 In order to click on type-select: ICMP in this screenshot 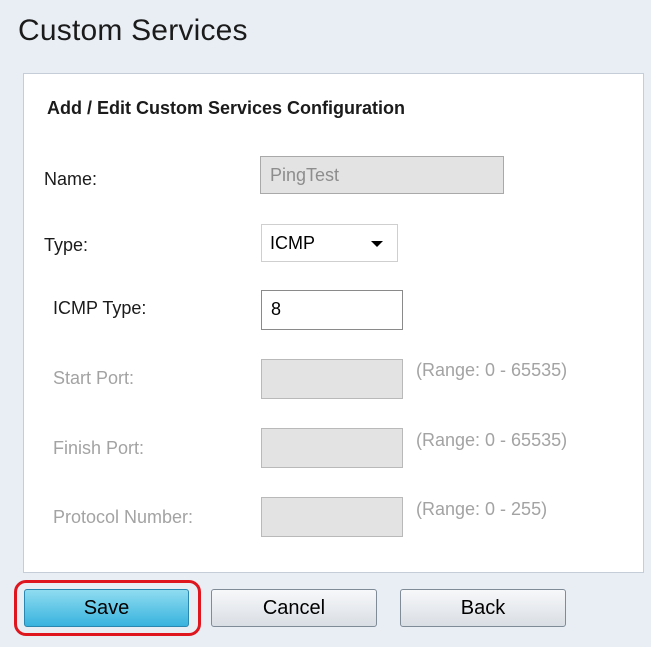, I will do `click(329, 243)`.